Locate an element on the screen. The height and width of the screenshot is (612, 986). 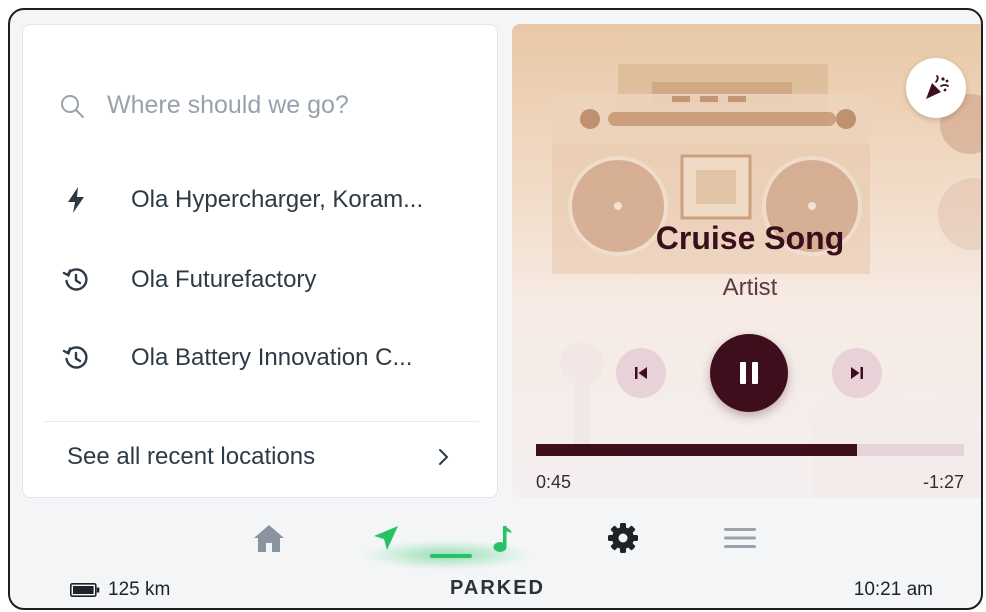
next-track-button is located at coordinates (857, 373).